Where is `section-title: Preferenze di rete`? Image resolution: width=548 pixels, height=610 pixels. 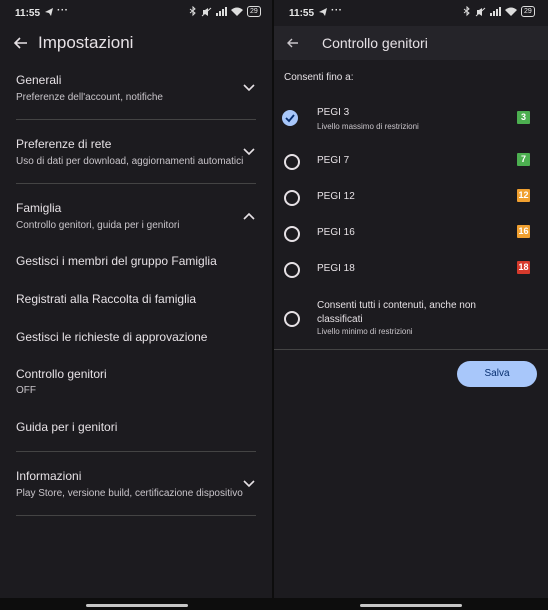 section-title: Preferenze di rete is located at coordinates (64, 144).